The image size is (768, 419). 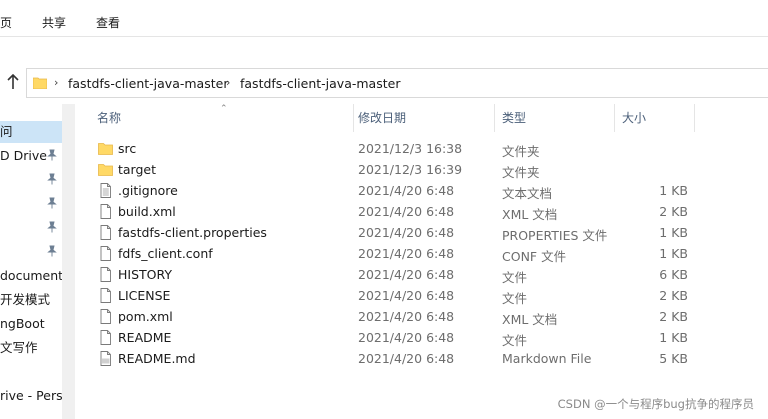 I want to click on file-type: XML 文档, so click(x=530, y=214).